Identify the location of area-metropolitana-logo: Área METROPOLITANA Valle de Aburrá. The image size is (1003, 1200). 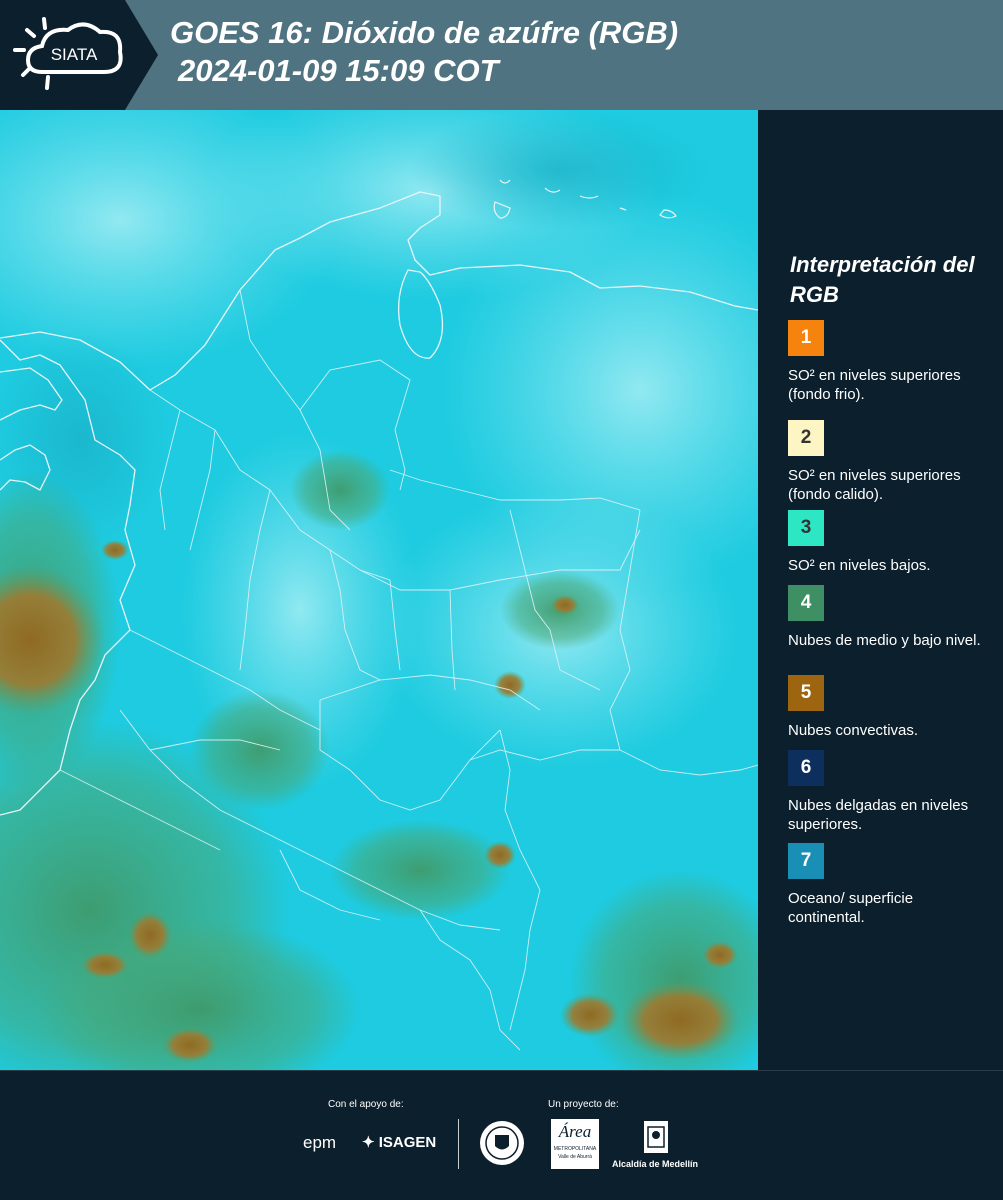
(575, 1144).